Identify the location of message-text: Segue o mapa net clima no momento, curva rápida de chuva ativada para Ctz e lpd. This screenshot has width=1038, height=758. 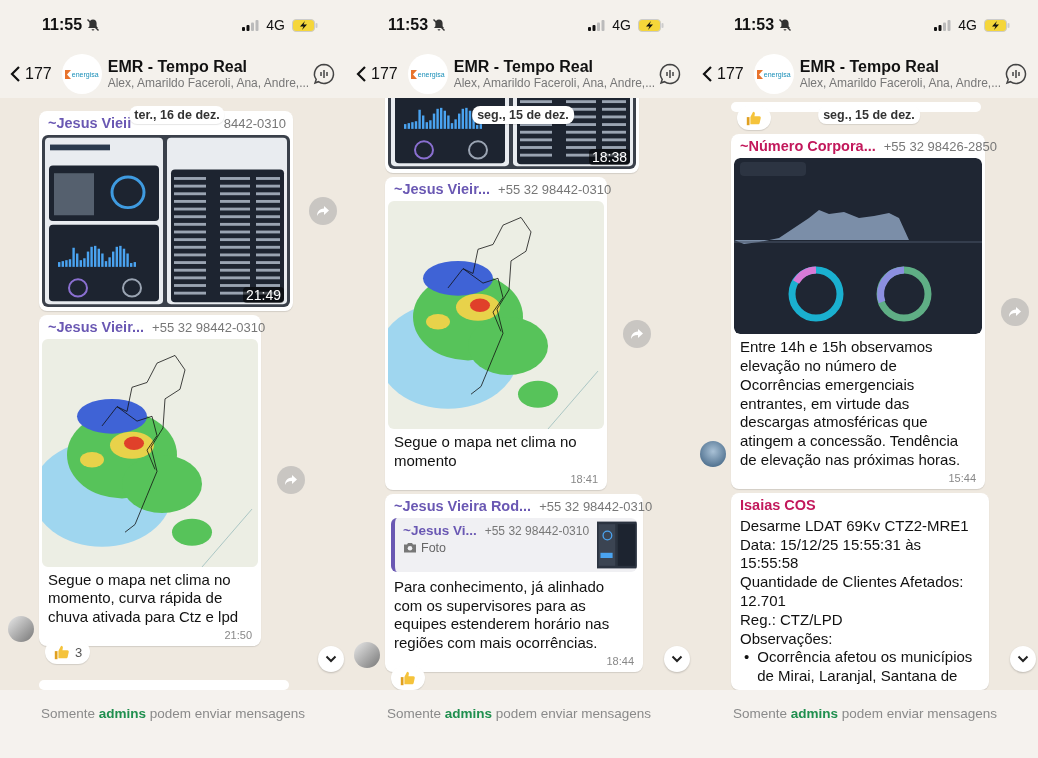
(143, 598).